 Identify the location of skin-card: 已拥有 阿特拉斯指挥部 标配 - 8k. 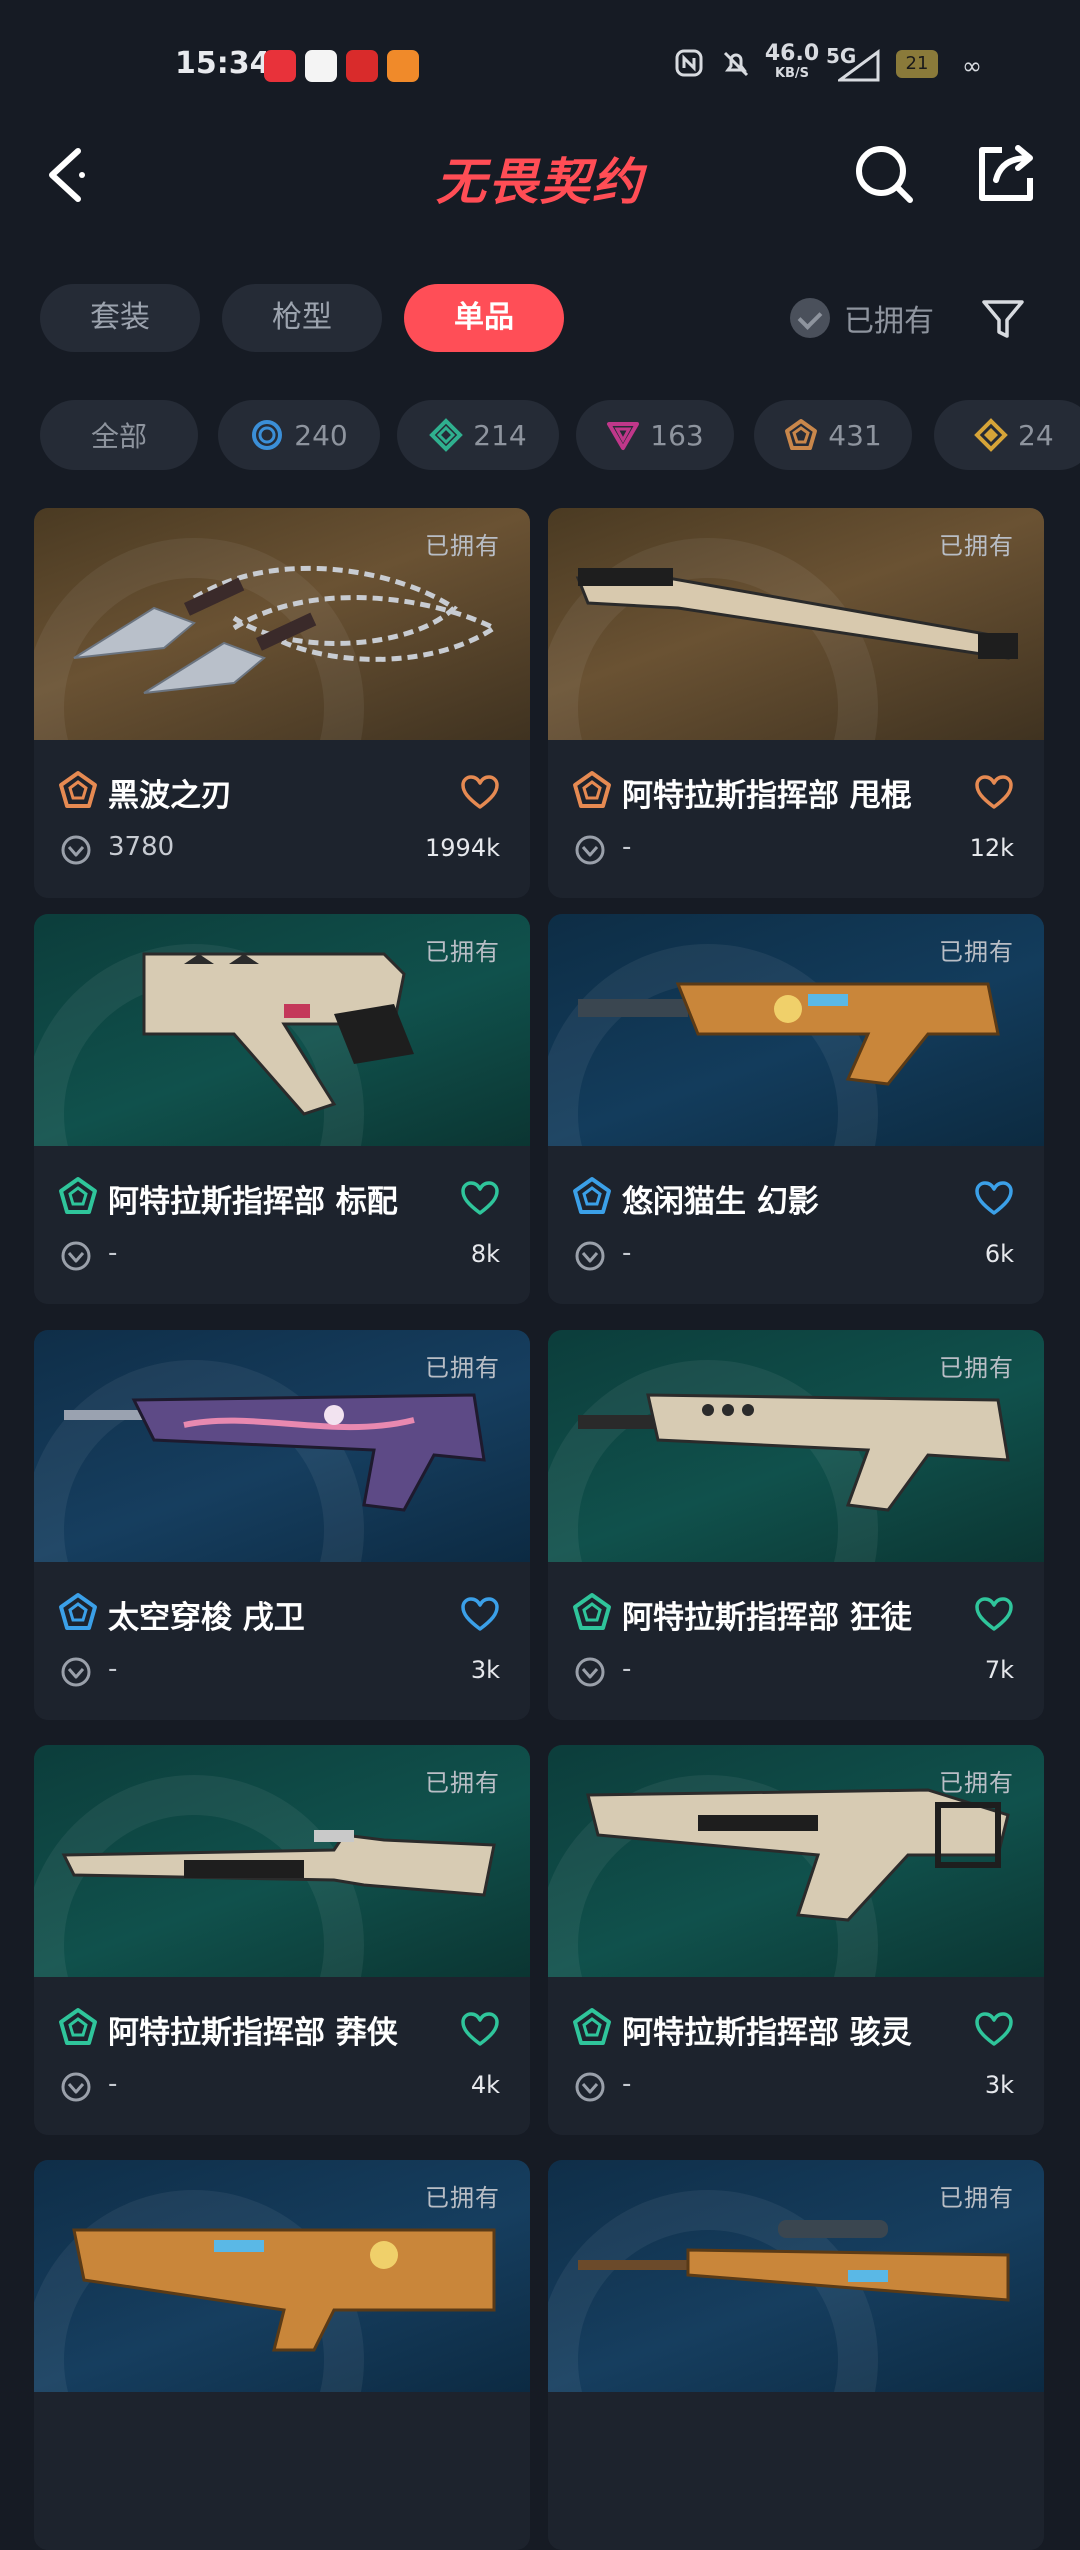
(282, 1109).